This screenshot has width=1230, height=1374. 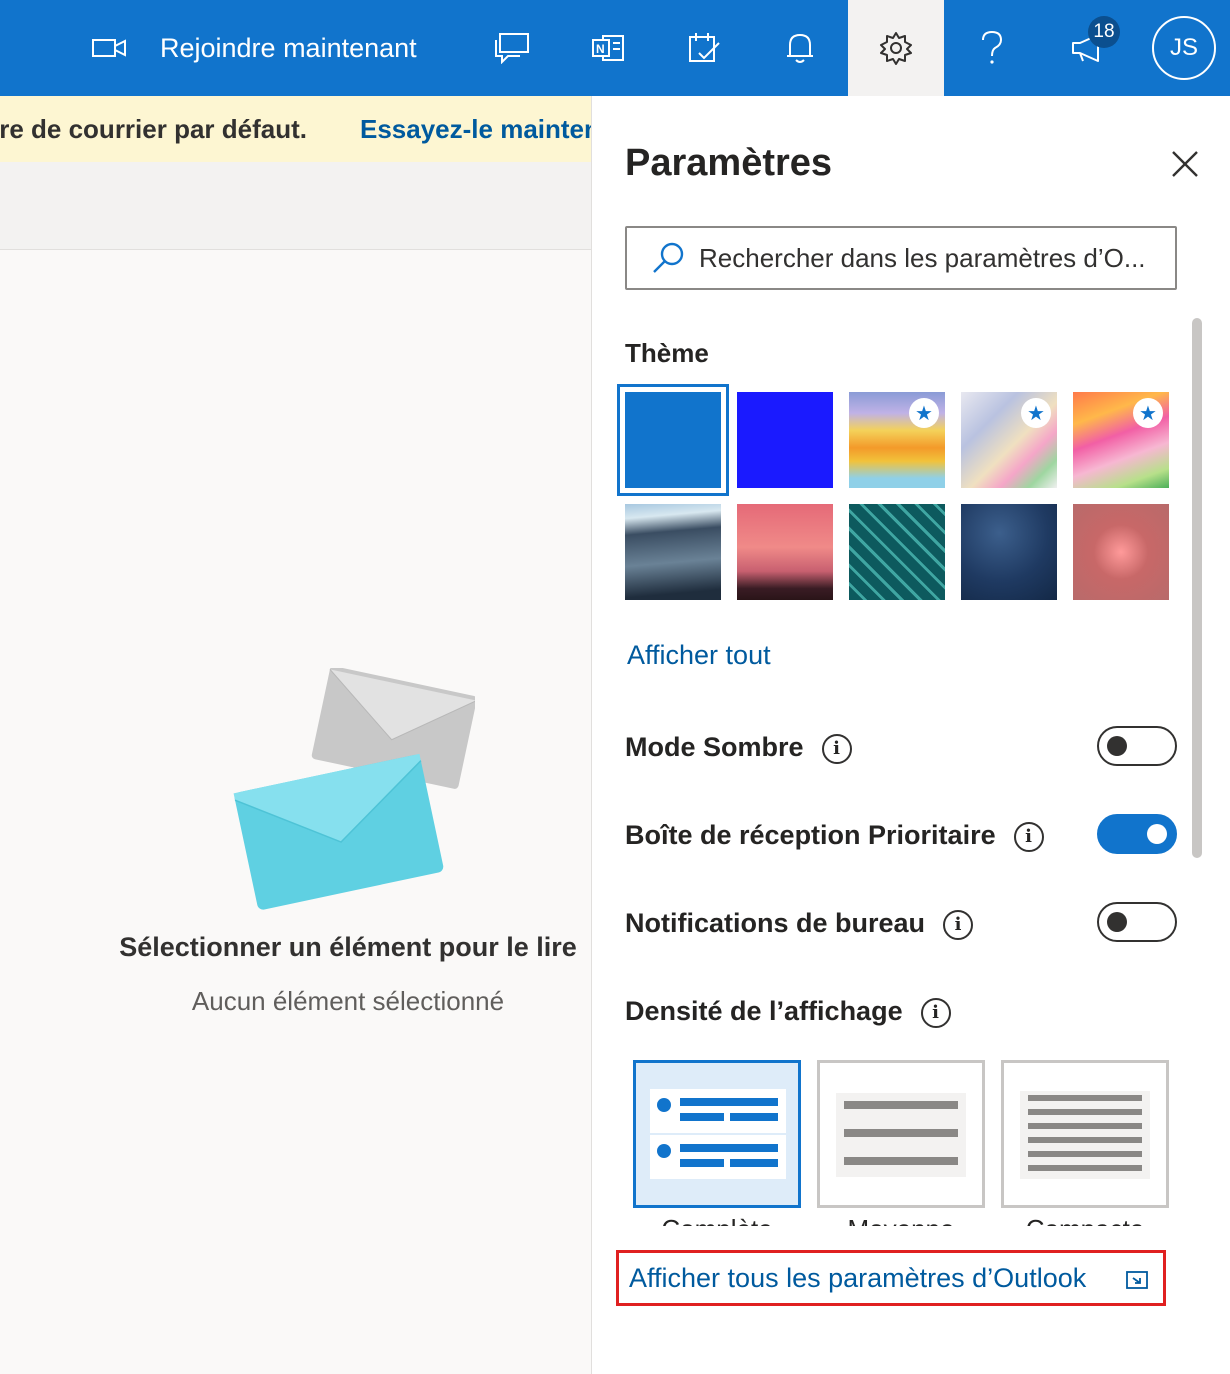 What do you see at coordinates (668, 257) in the screenshot?
I see `search-icon` at bounding box center [668, 257].